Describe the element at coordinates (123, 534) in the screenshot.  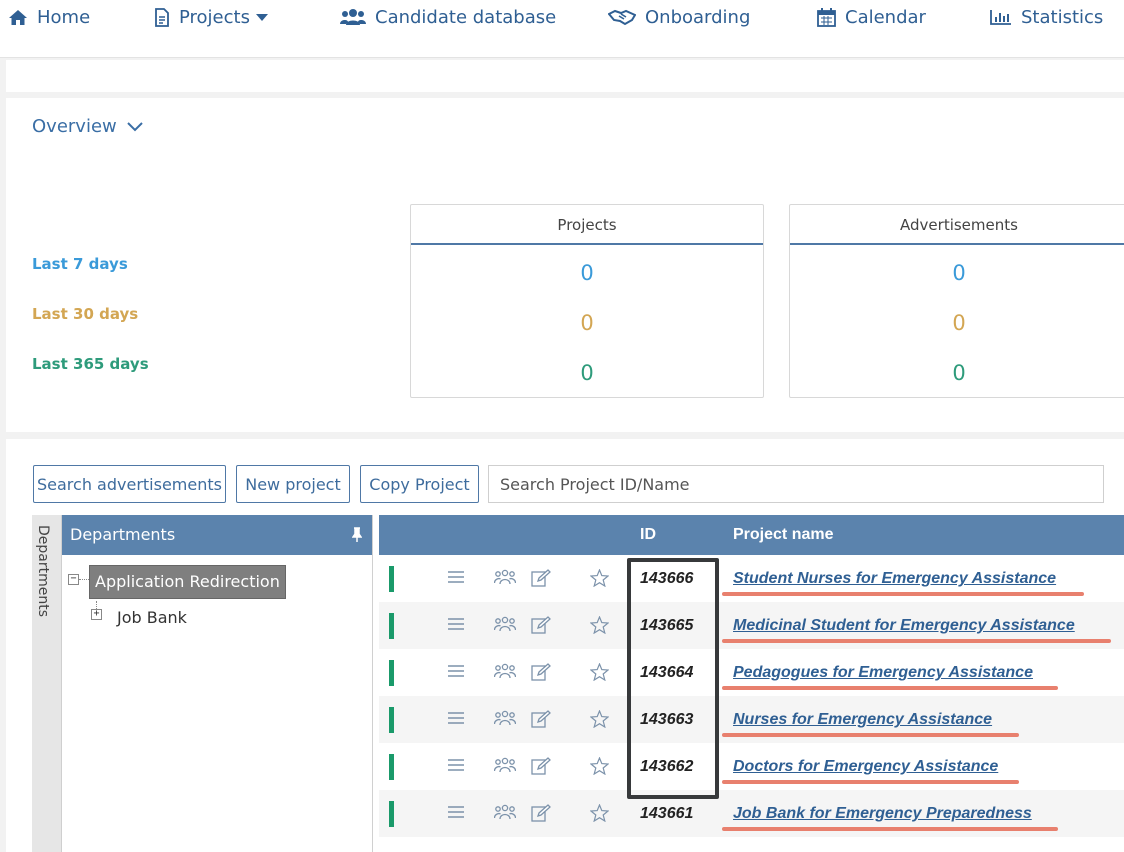
I see `departments-header-label: Departments` at that location.